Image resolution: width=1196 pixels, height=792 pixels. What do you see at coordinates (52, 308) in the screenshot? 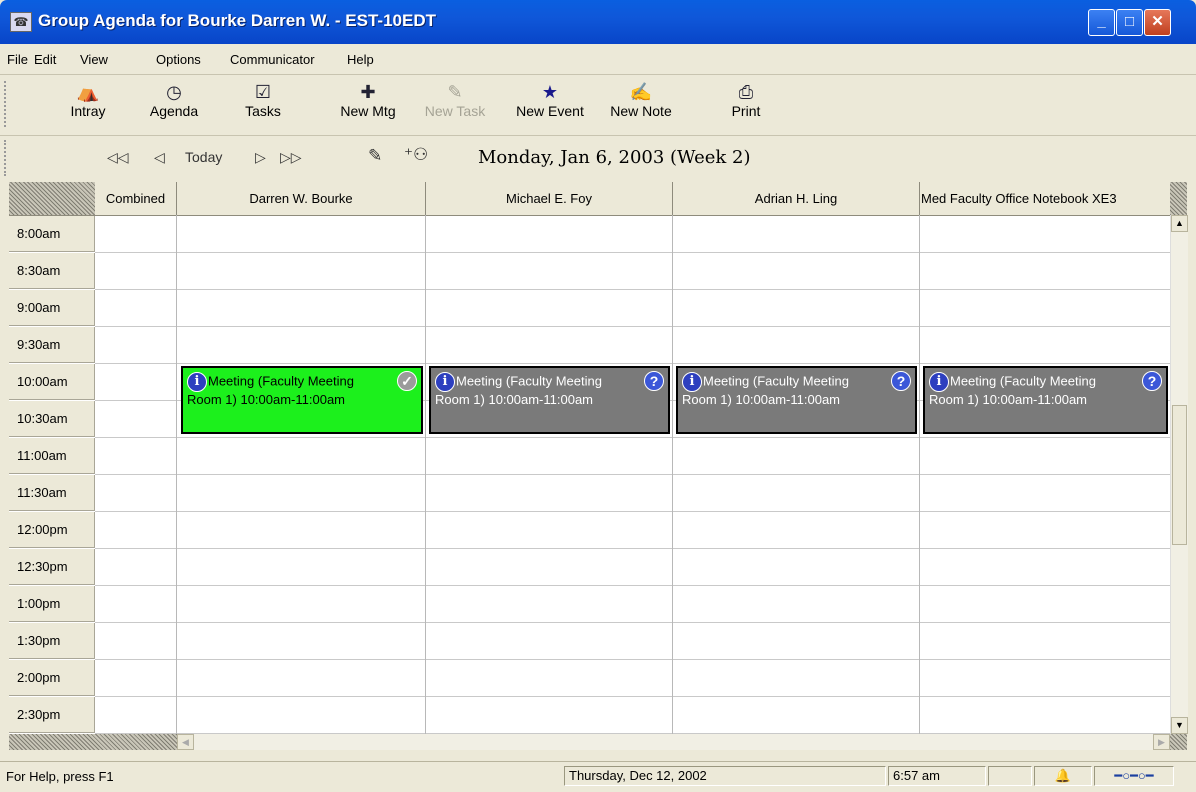
I see `time-slot-label: 9:00am` at bounding box center [52, 308].